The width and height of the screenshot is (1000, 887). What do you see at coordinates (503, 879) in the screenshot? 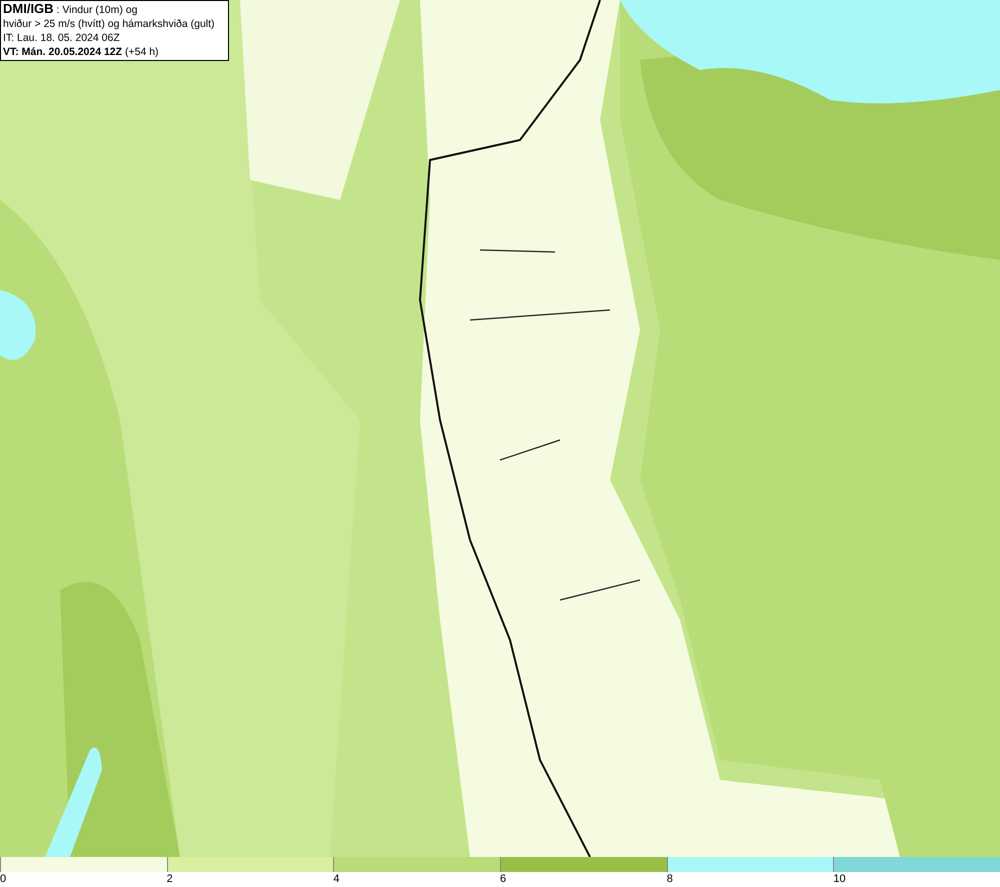
I see `legend-label: 6` at bounding box center [503, 879].